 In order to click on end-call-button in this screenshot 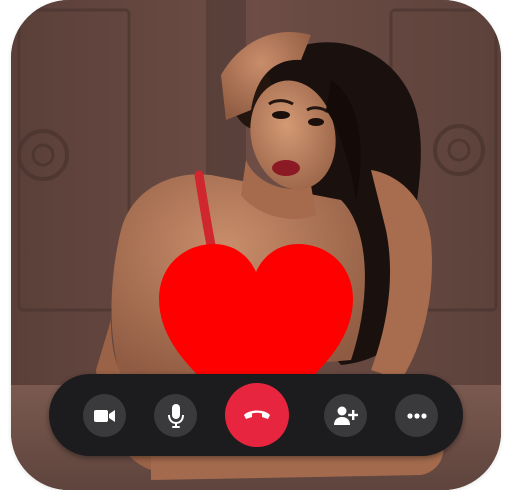, I will do `click(257, 415)`.